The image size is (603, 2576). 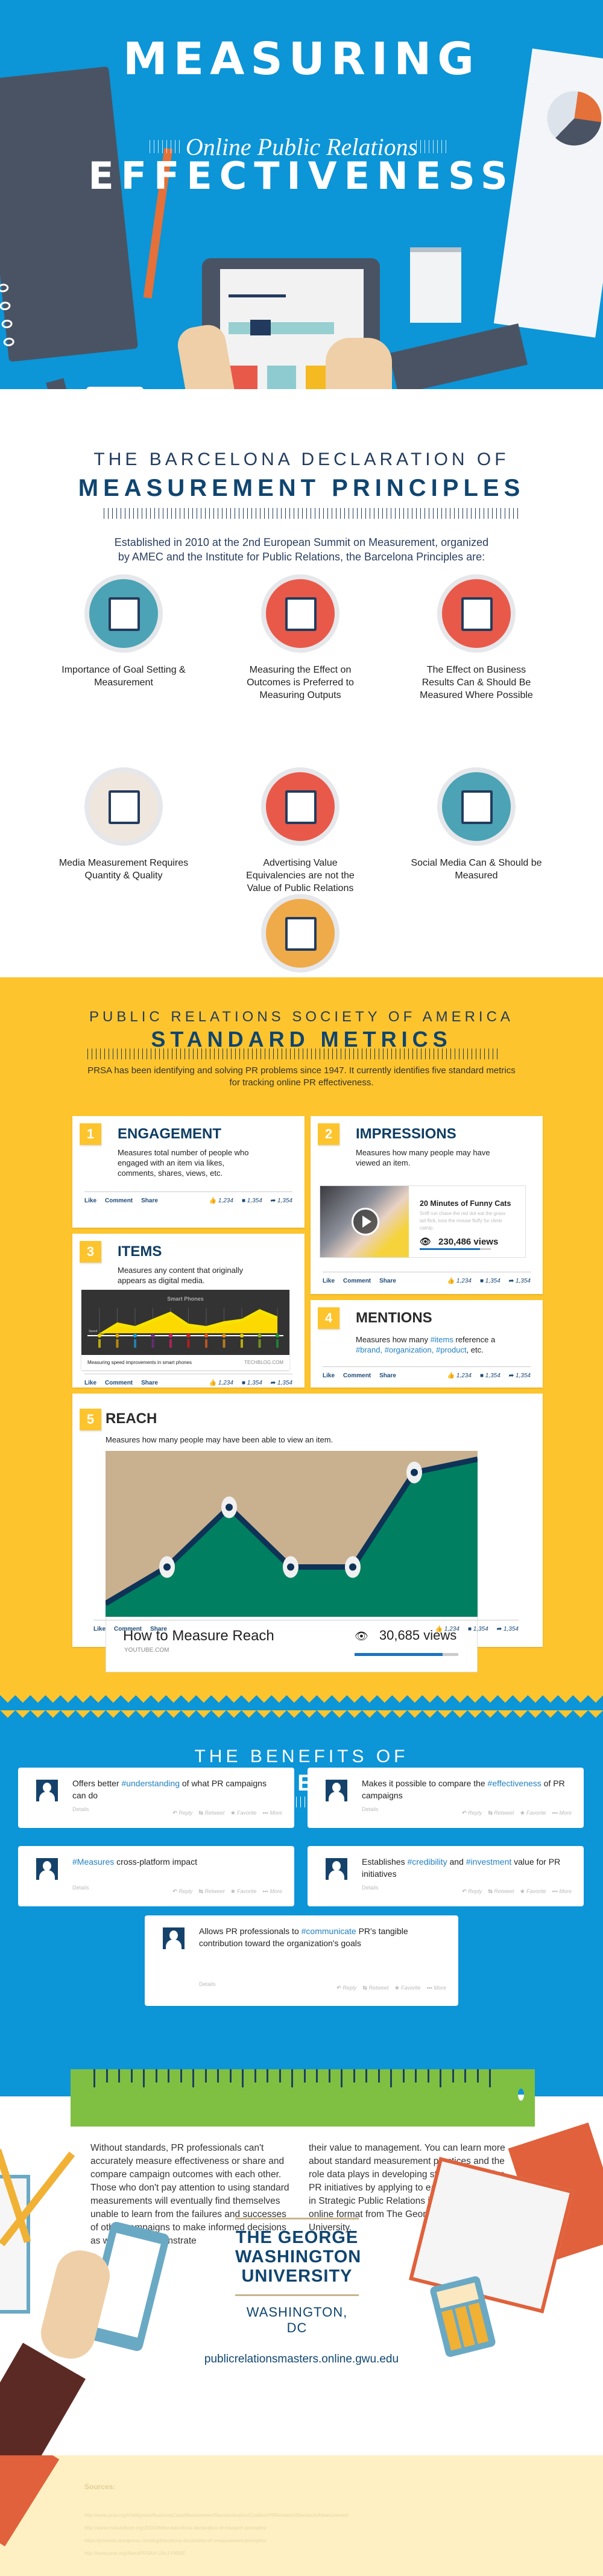 I want to click on chart-point, so click(x=153, y=1335).